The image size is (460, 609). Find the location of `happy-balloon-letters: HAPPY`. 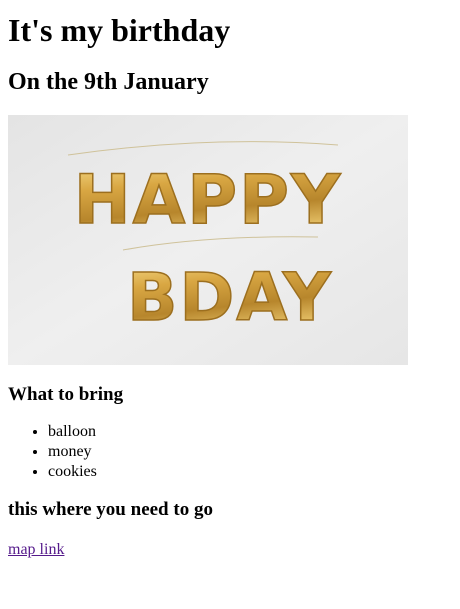

happy-balloon-letters: HAPPY is located at coordinates (208, 200).